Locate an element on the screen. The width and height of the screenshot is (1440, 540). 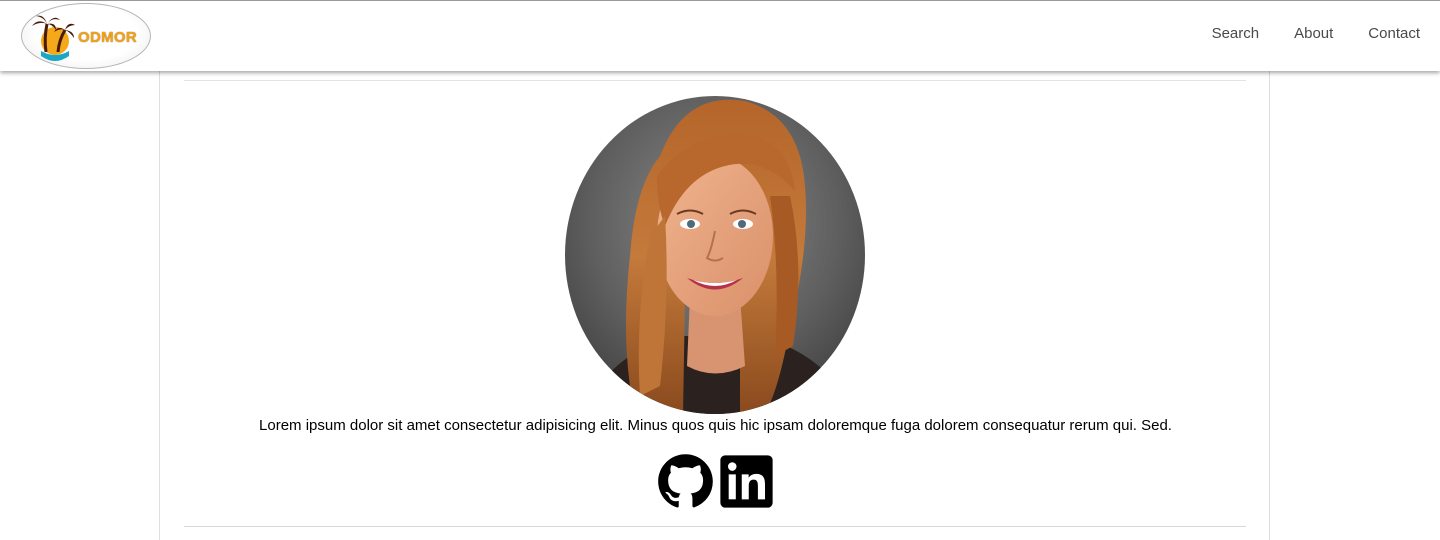
site-logo: ODMOR is located at coordinates (86, 36).